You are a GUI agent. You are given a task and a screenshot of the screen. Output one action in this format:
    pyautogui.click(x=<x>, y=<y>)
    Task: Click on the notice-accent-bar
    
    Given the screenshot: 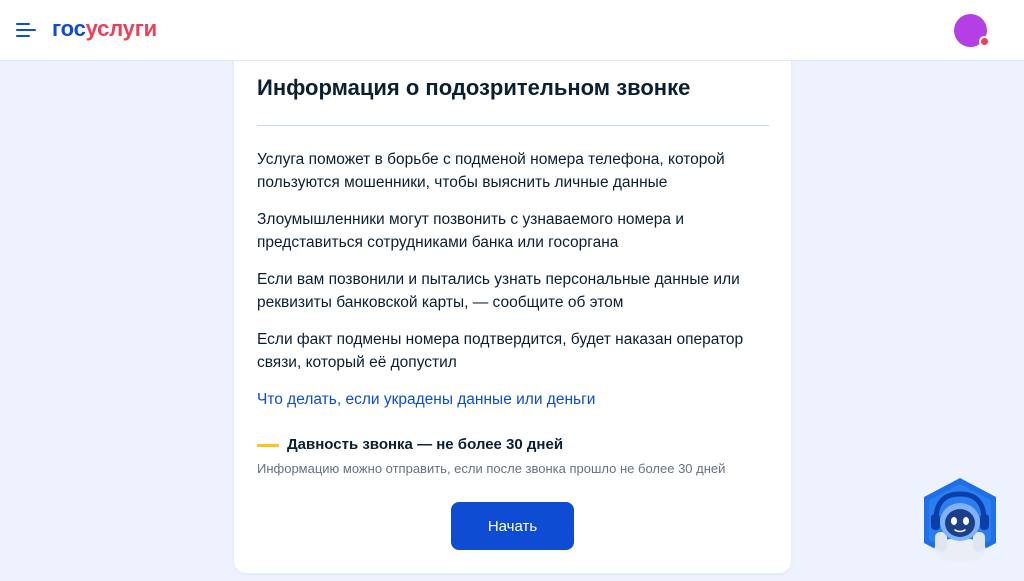 What is the action you would take?
    pyautogui.click(x=268, y=445)
    